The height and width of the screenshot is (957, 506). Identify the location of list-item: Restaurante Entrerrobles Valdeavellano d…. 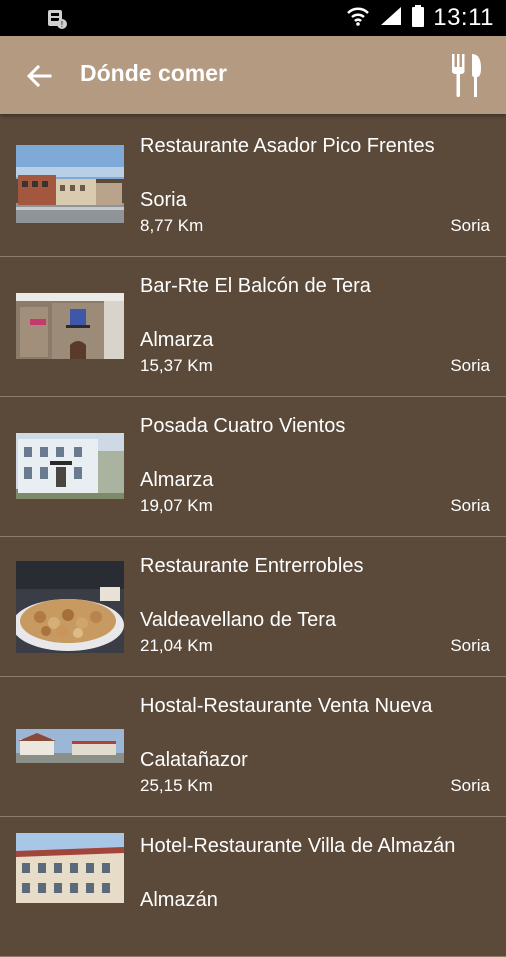
(253, 607).